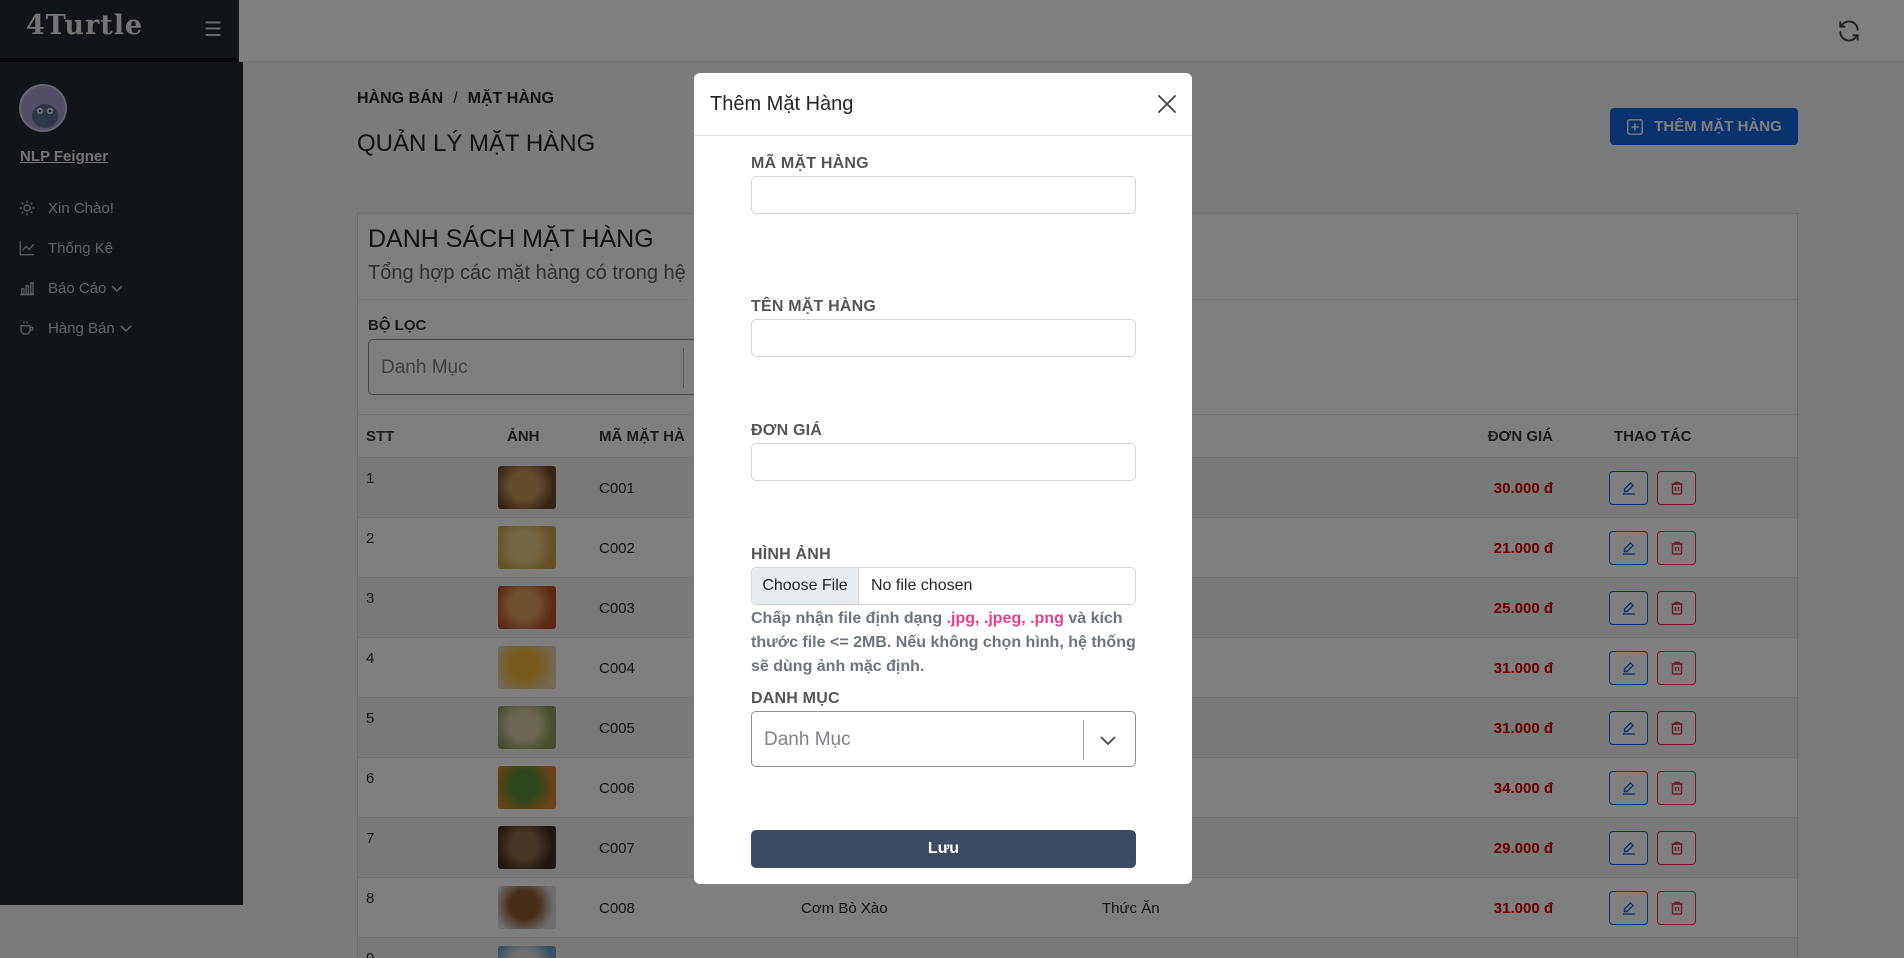  What do you see at coordinates (810, 163) in the screenshot?
I see `code-label: MÃ MẶT HÀNG` at bounding box center [810, 163].